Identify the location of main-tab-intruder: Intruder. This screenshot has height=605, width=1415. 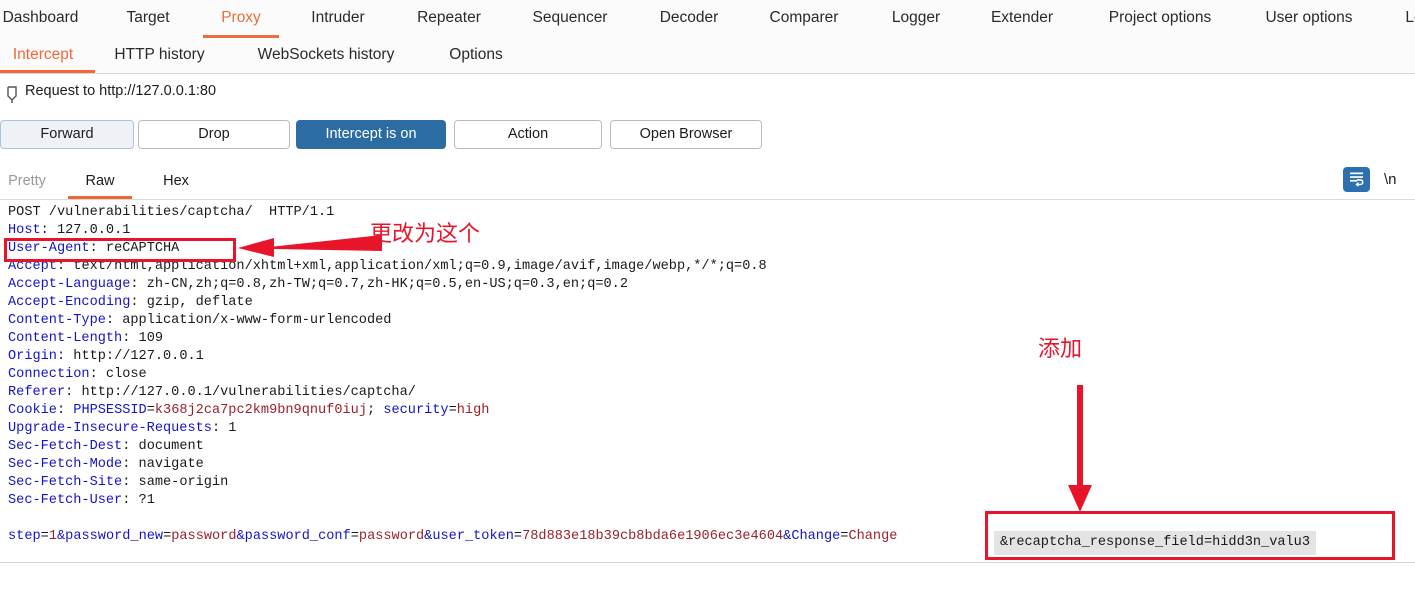
(338, 19).